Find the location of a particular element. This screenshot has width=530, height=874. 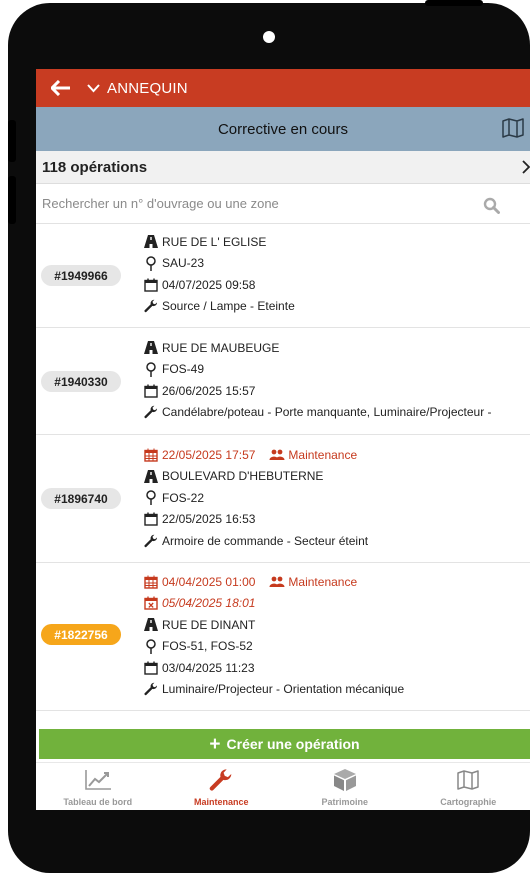

created-line: 22/05/2025 16:53 is located at coordinates (255, 520).